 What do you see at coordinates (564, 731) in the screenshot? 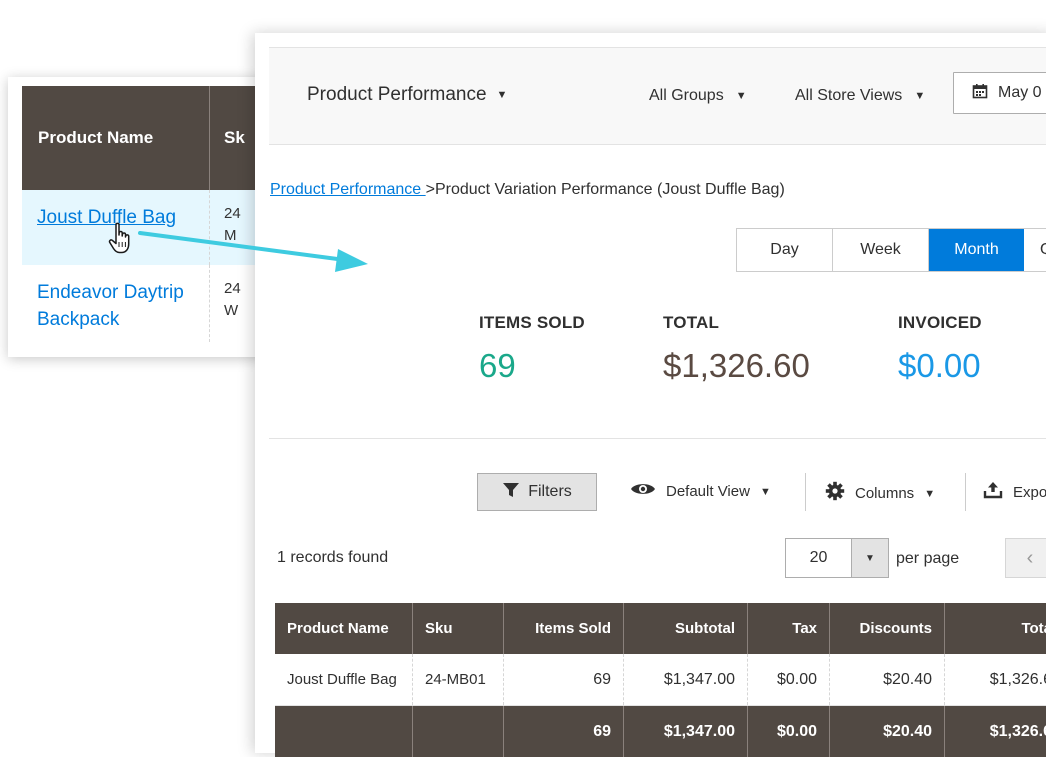
I see `totals-items-sold: 69` at bounding box center [564, 731].